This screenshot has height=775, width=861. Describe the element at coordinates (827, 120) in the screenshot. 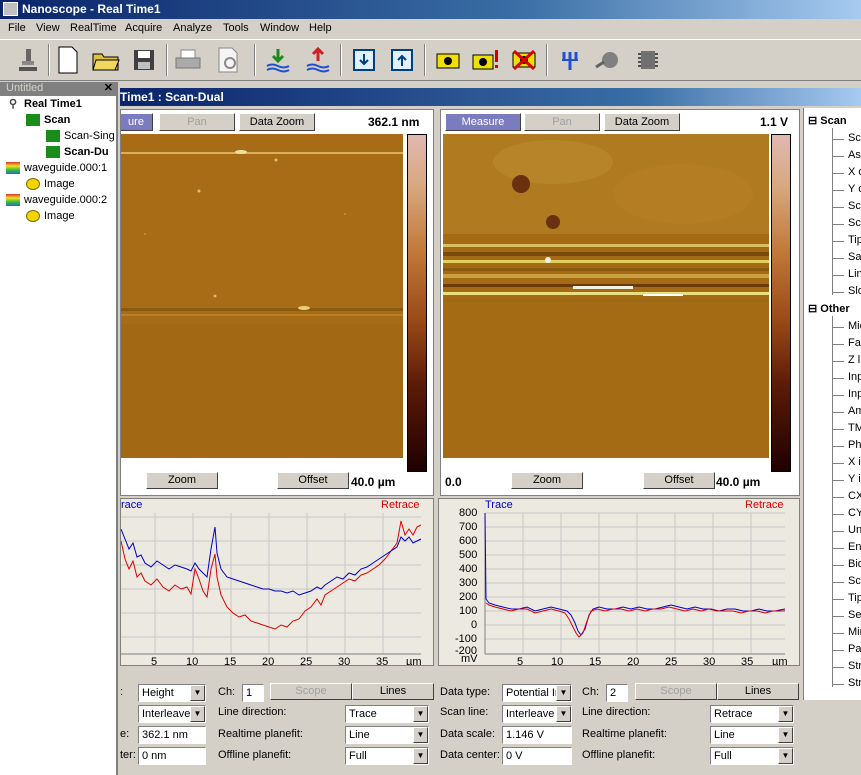

I see `scan-group-header: ⊟ Scan` at that location.